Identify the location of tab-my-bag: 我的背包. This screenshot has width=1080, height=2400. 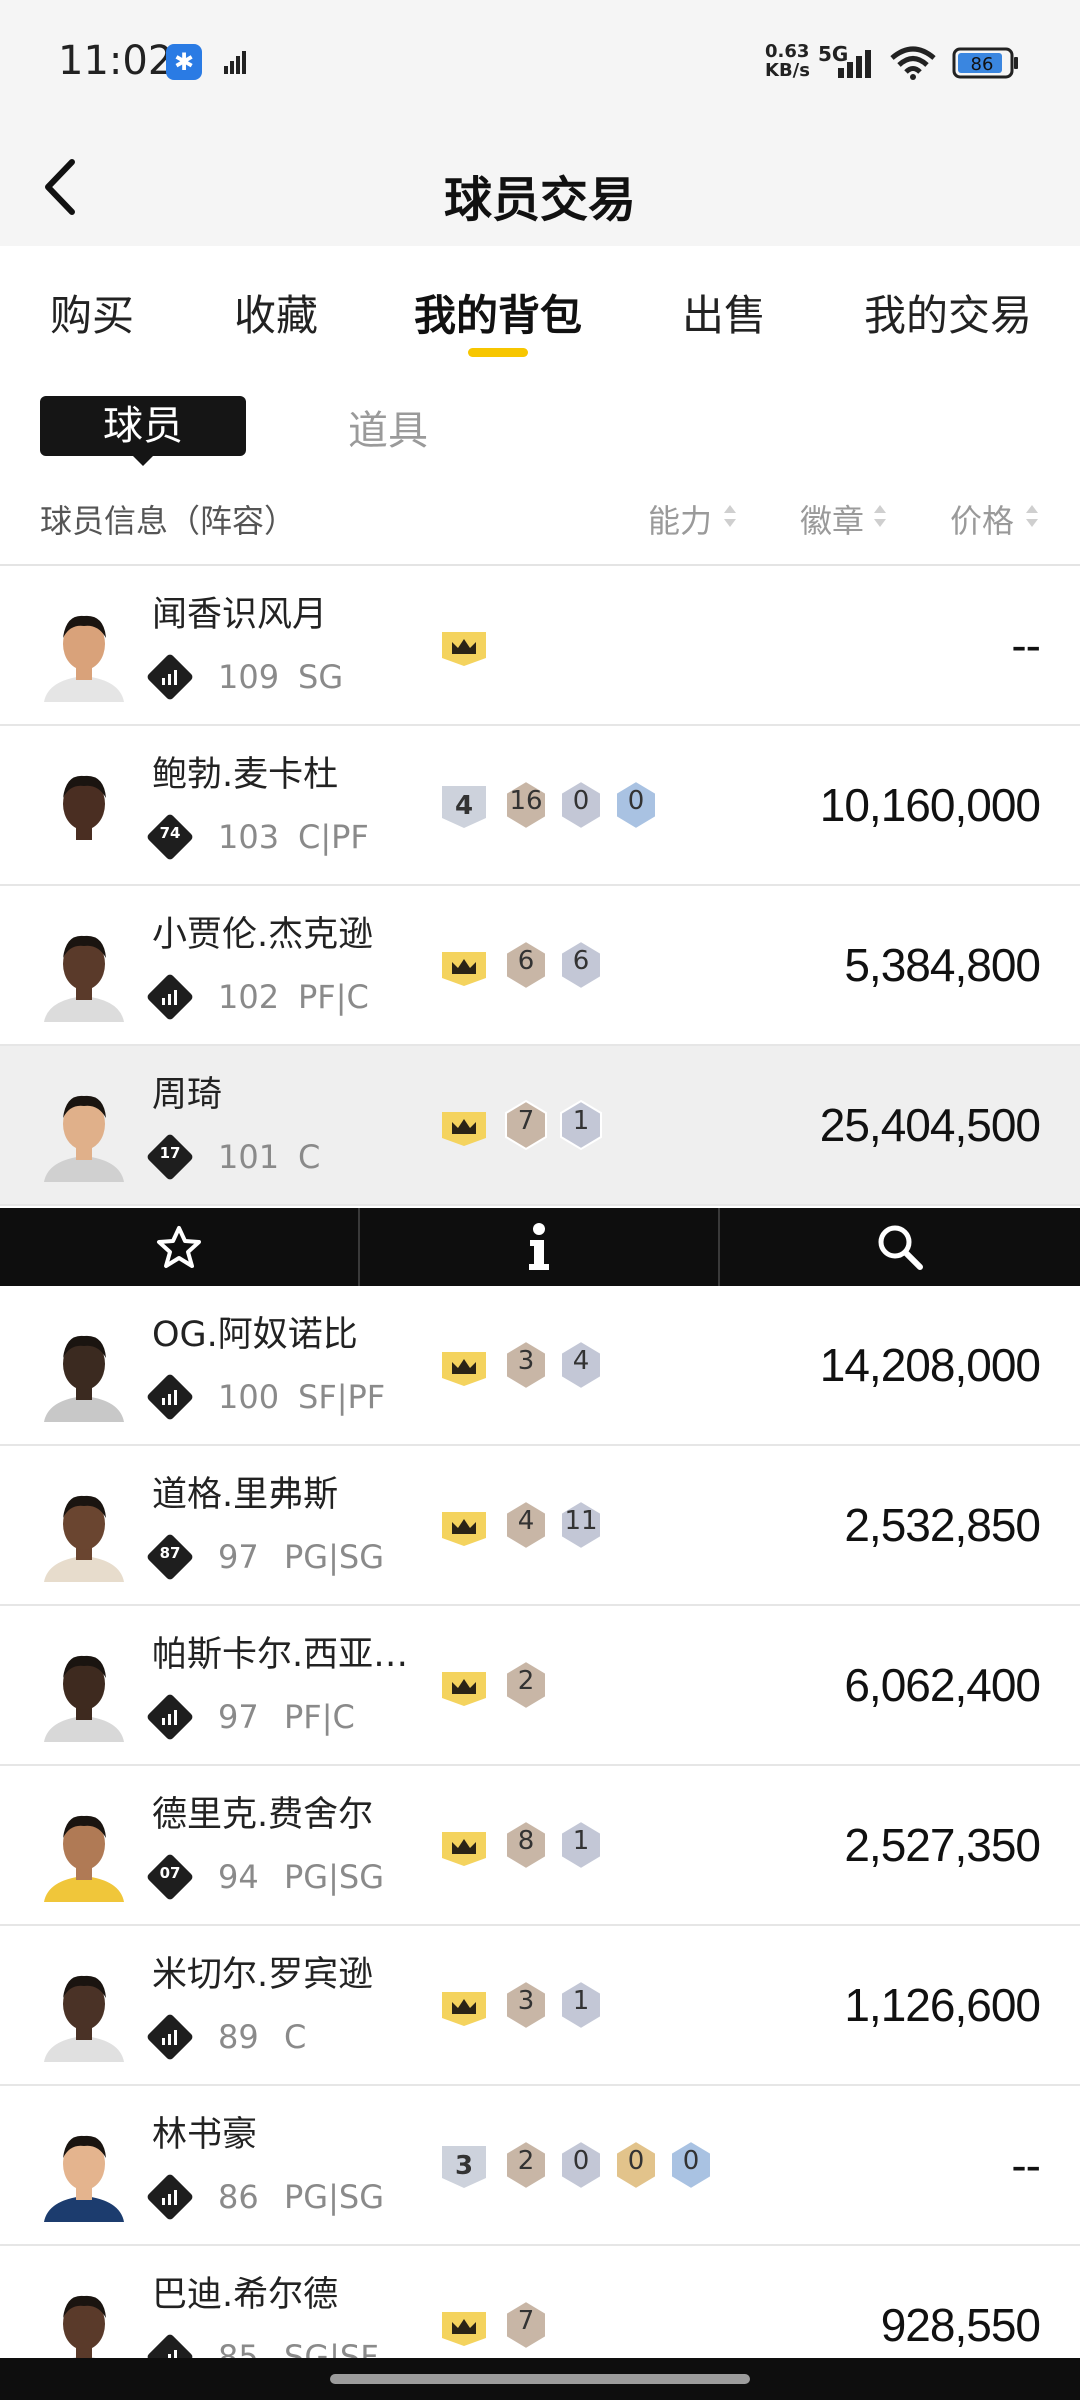
(498, 312).